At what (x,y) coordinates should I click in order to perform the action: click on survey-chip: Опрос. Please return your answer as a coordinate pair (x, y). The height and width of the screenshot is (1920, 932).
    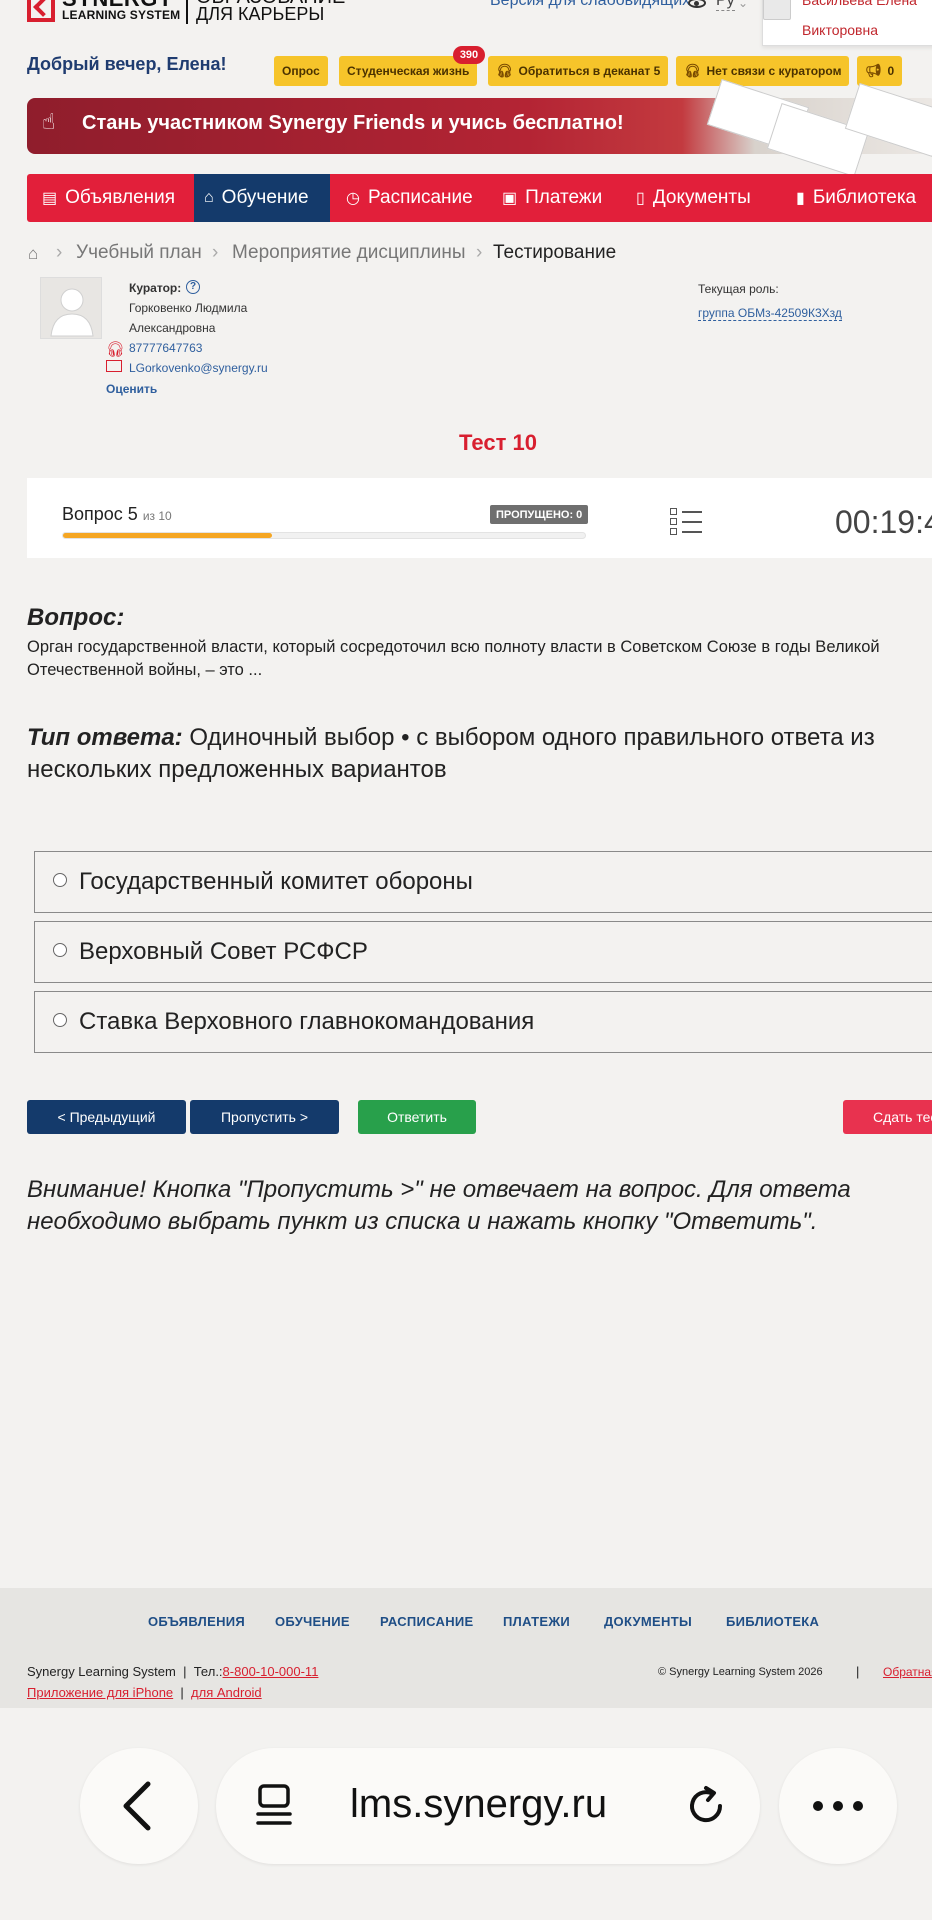
    Looking at the image, I should click on (301, 71).